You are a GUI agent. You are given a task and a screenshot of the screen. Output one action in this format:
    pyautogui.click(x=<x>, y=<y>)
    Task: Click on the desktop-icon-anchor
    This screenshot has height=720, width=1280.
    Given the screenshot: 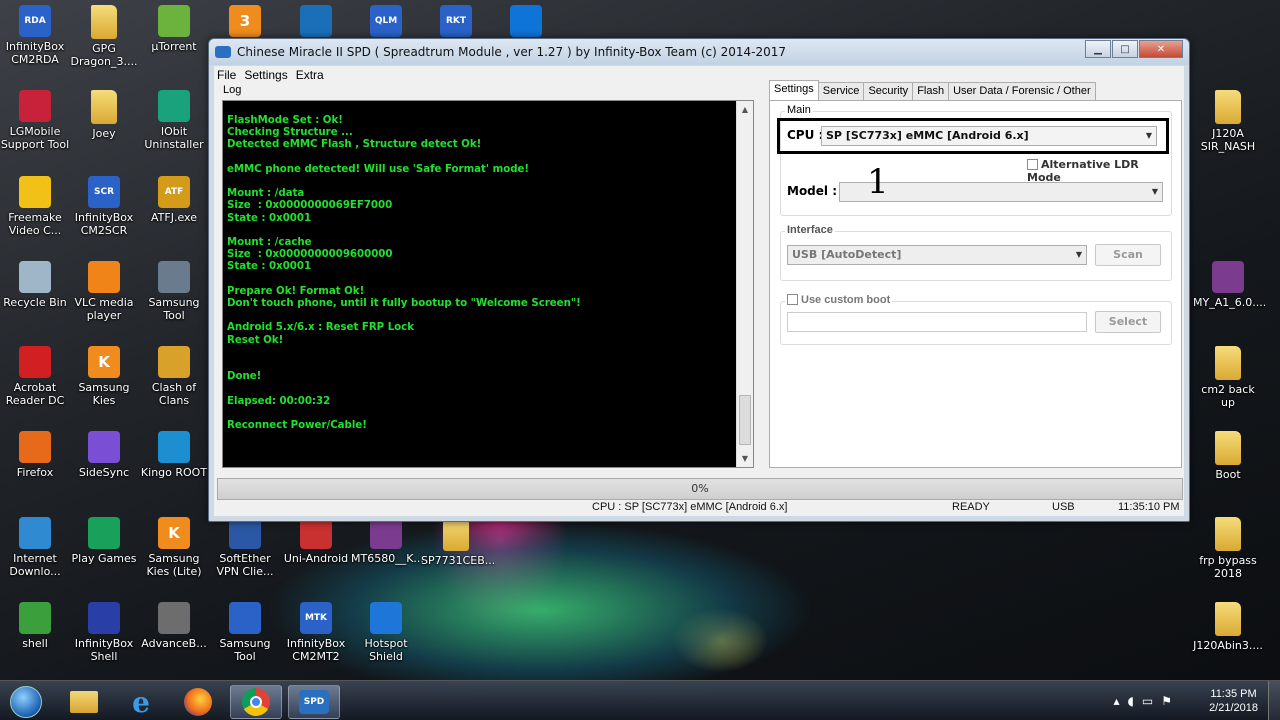 What is the action you would take?
    pyautogui.click(x=316, y=22)
    